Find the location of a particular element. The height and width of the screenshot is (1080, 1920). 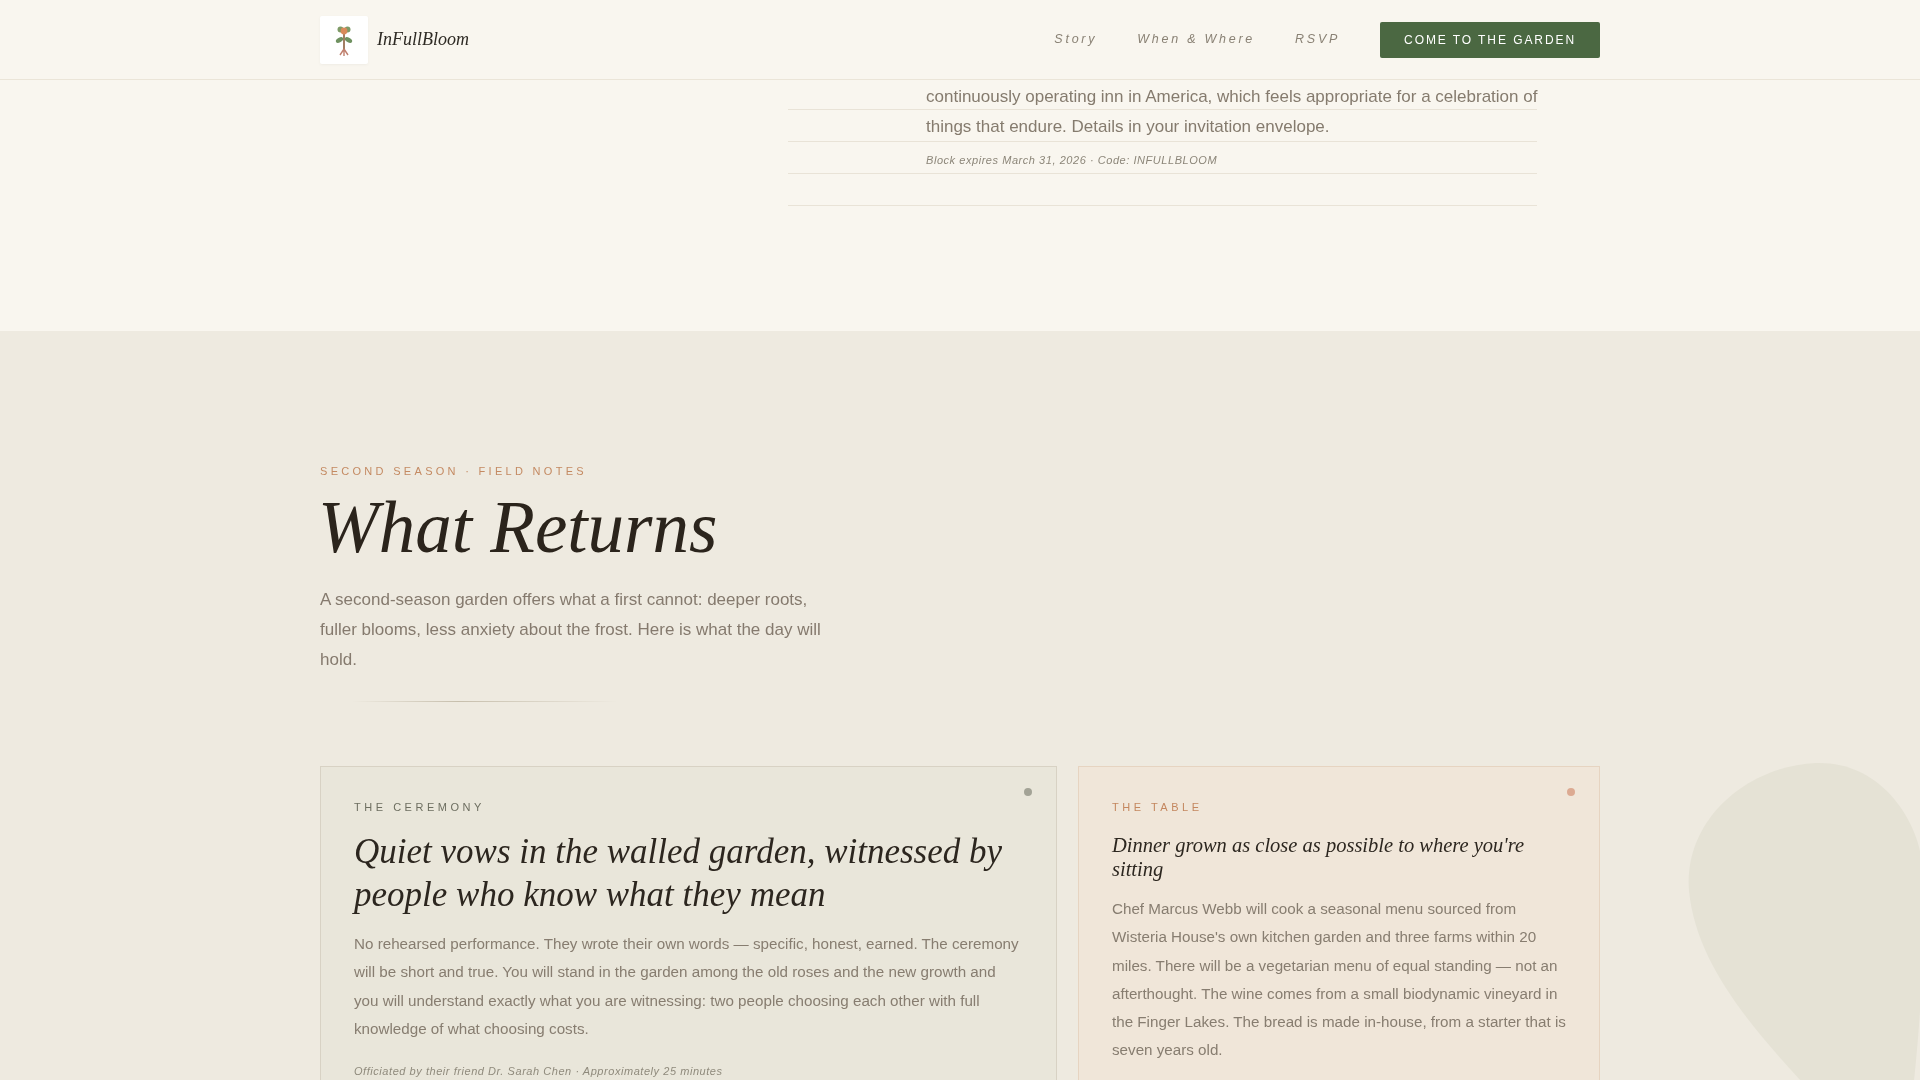

section-intro: A second-season garden offers what a first cannot: deeper roots, fuller blooms, less anxiety about the frost. Here is what the day will hold. is located at coordinates (571, 630).